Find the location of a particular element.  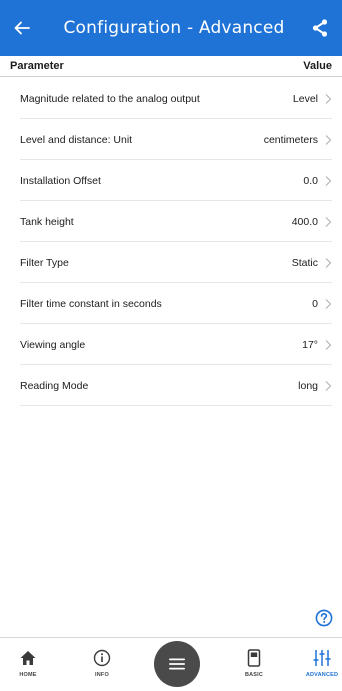

nav-home-label: HOME is located at coordinates (28, 675).